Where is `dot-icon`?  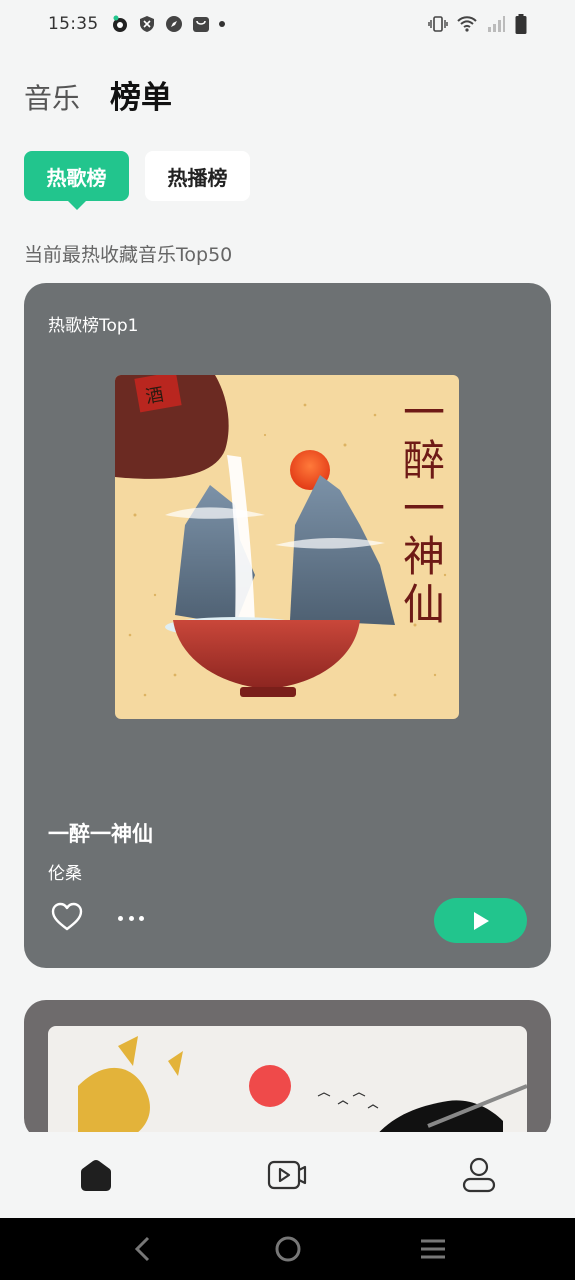
dot-icon is located at coordinates (221, 24).